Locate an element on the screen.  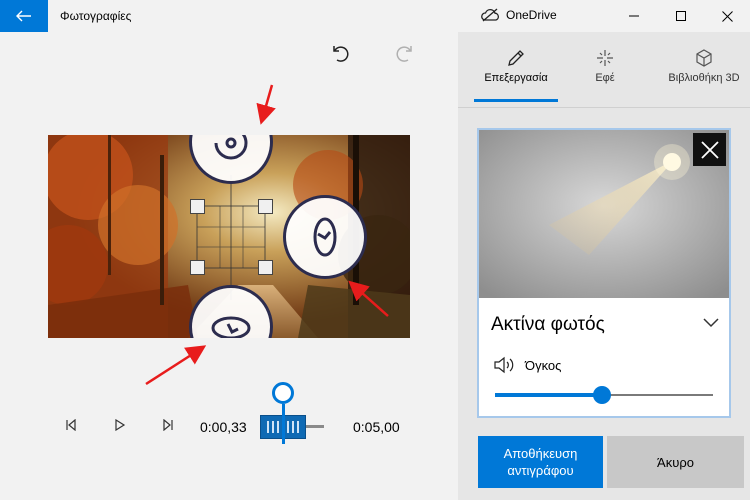
maximize-icon is located at coordinates (681, 16).